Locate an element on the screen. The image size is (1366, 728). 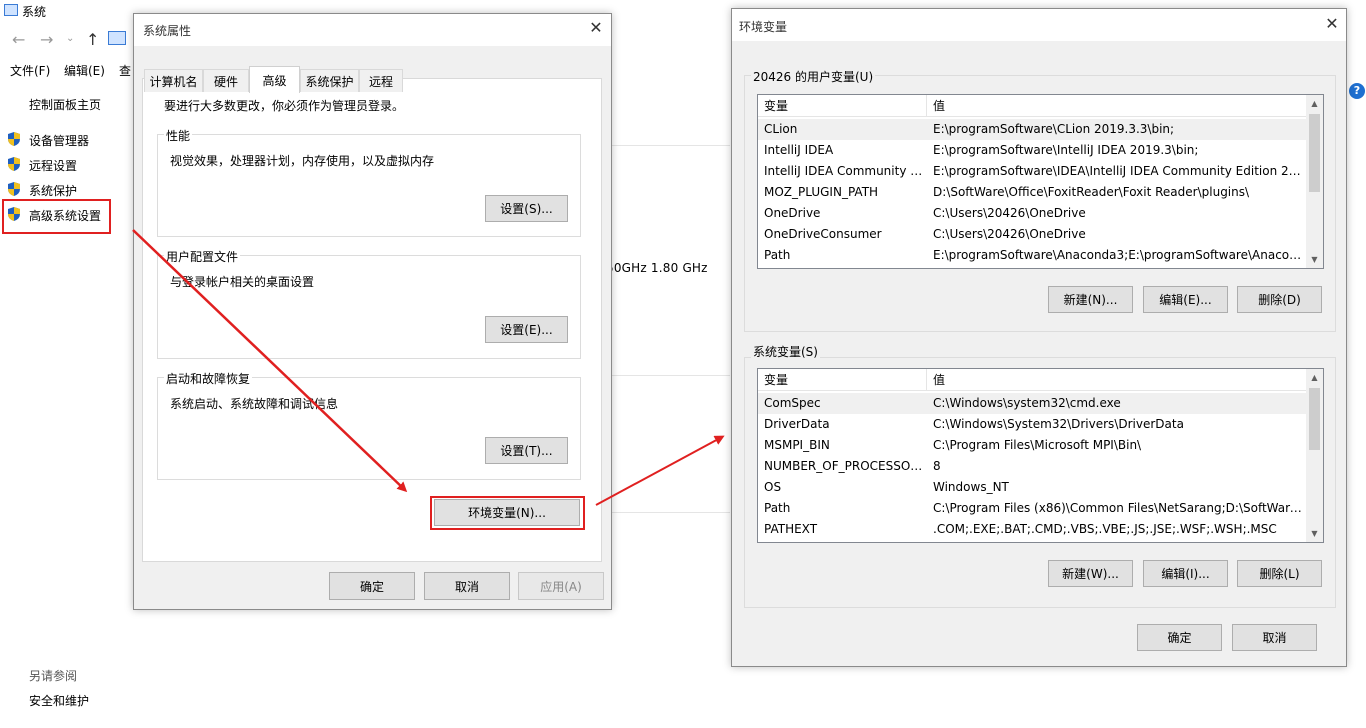
variable-name: OneDriveConsumer is located at coordinates (823, 234).